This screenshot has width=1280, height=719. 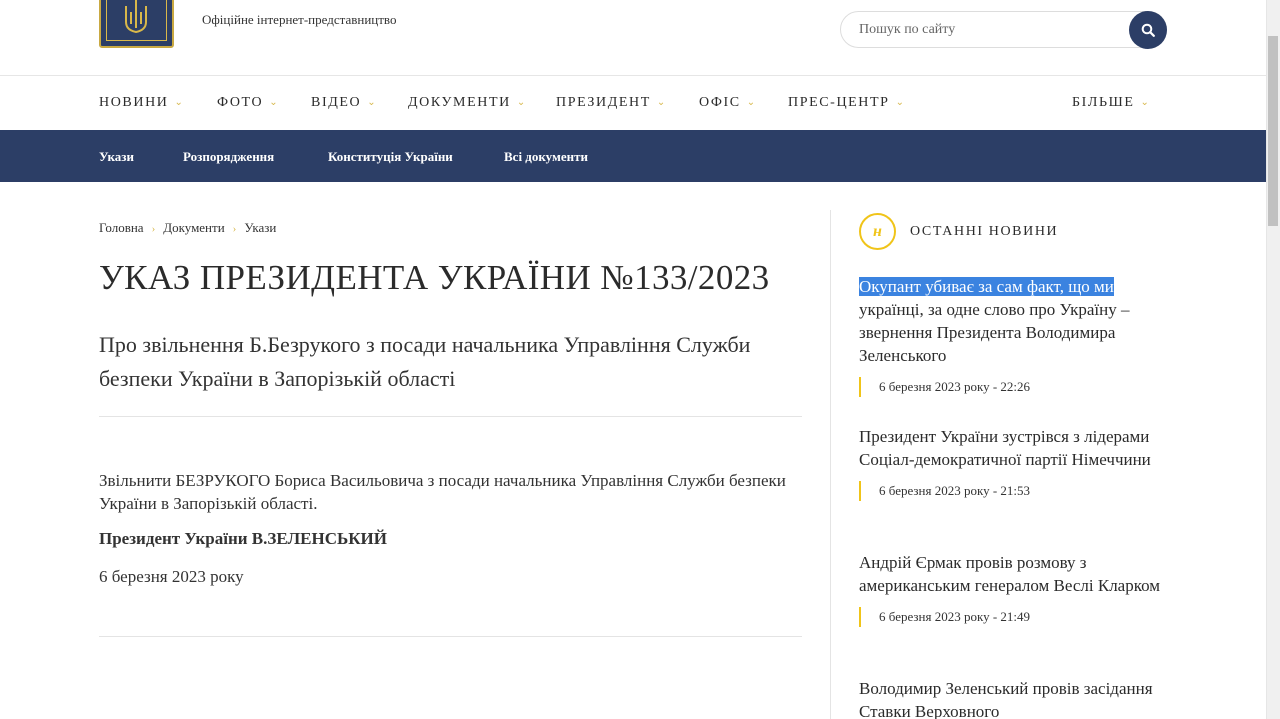 What do you see at coordinates (877, 231) in the screenshot?
I see `news-logo-icon: н` at bounding box center [877, 231].